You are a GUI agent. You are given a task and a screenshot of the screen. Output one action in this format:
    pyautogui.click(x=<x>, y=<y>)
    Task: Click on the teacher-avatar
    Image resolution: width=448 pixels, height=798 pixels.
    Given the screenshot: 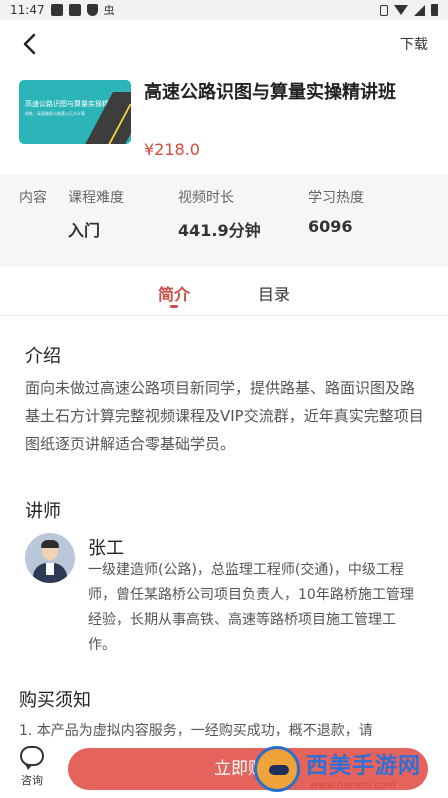 What is the action you would take?
    pyautogui.click(x=50, y=558)
    